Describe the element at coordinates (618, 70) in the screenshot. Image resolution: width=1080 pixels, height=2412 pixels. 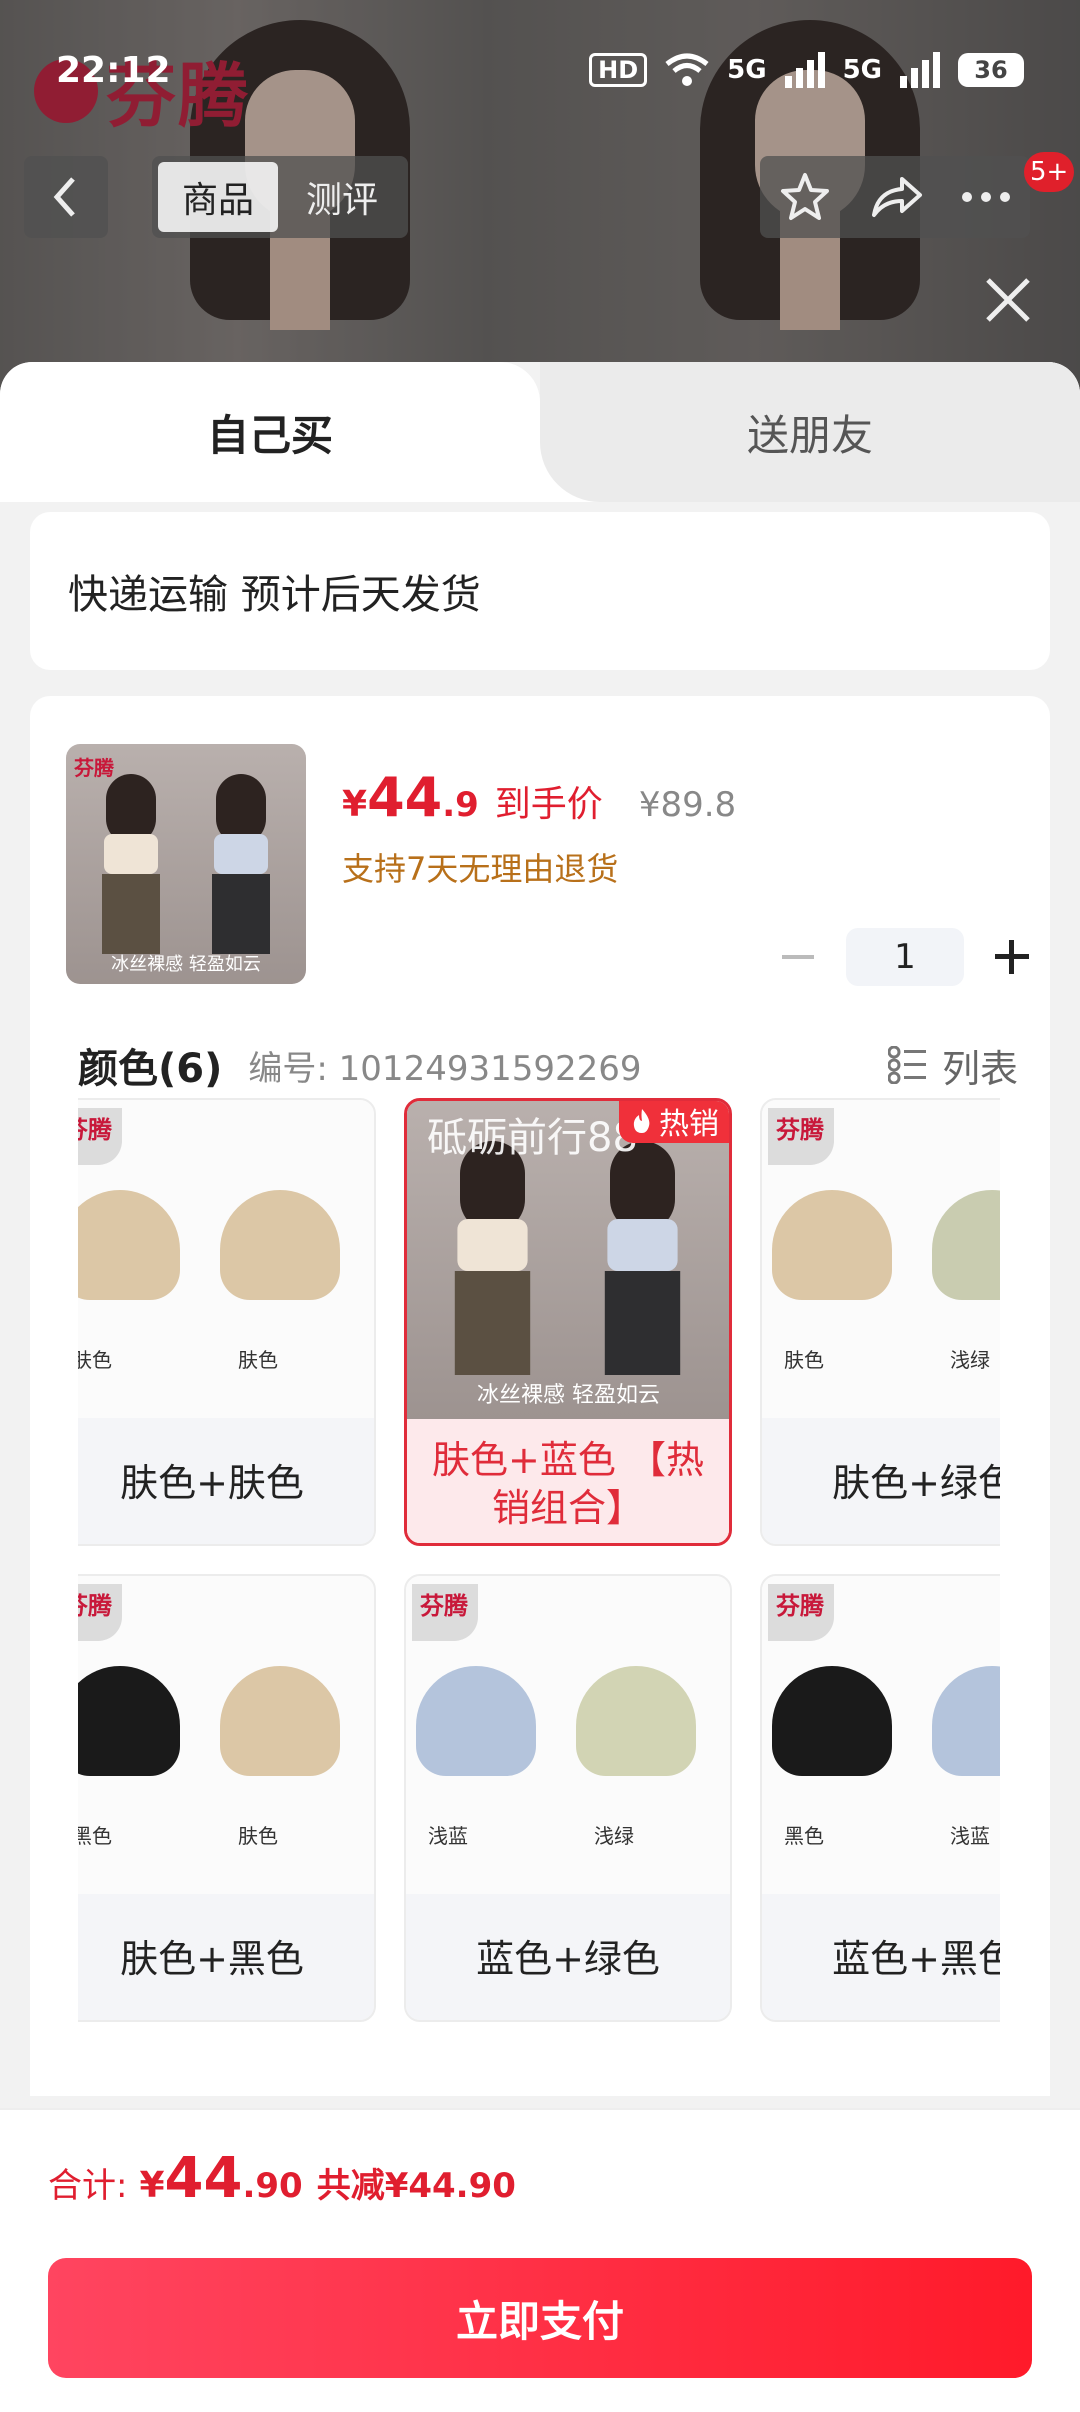
I see `hd-icon: HD` at that location.